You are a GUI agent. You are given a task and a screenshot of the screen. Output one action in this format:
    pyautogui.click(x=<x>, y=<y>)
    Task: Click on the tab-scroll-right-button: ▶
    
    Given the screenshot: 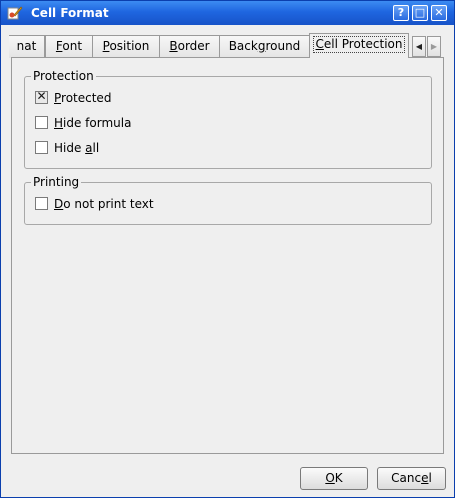 What is the action you would take?
    pyautogui.click(x=434, y=46)
    